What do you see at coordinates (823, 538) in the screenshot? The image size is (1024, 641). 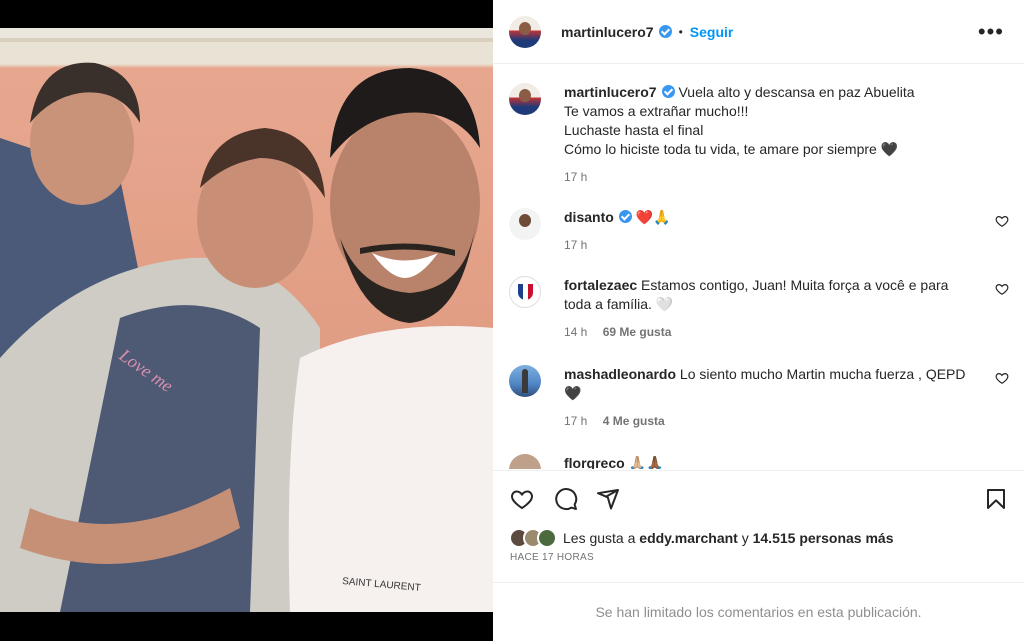 I see `likes-count: 14.515 personas más` at bounding box center [823, 538].